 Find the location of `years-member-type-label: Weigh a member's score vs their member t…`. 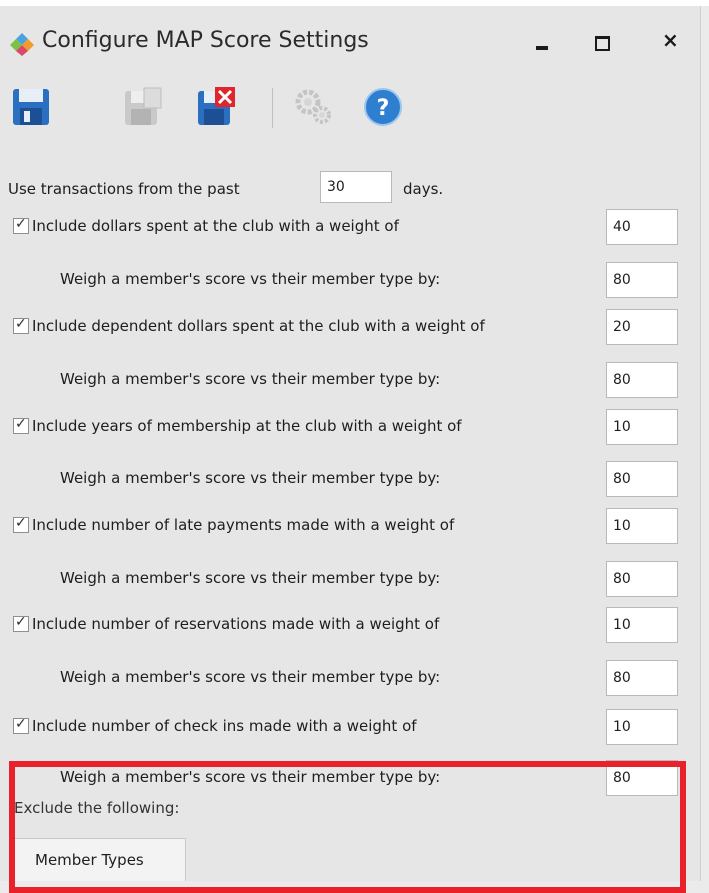

years-member-type-label: Weigh a member's score vs their member t… is located at coordinates (250, 478).